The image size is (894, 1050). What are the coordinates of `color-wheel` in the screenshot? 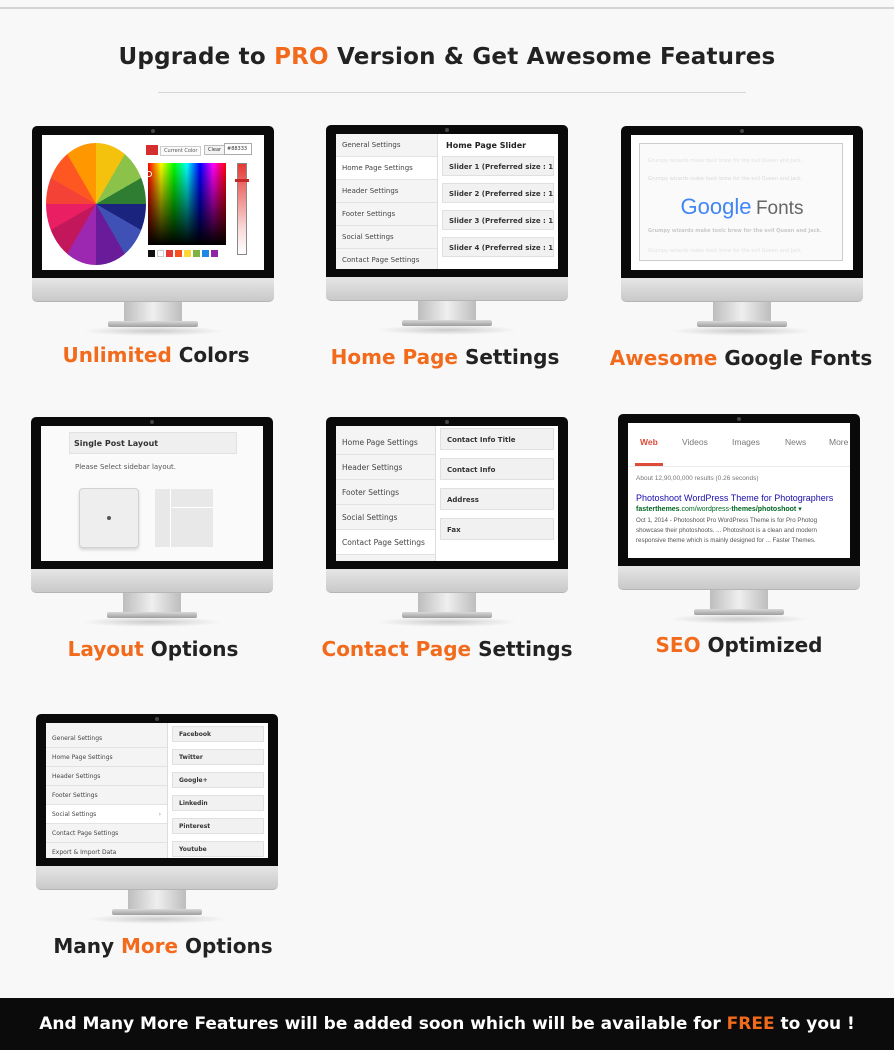 It's located at (96, 204).